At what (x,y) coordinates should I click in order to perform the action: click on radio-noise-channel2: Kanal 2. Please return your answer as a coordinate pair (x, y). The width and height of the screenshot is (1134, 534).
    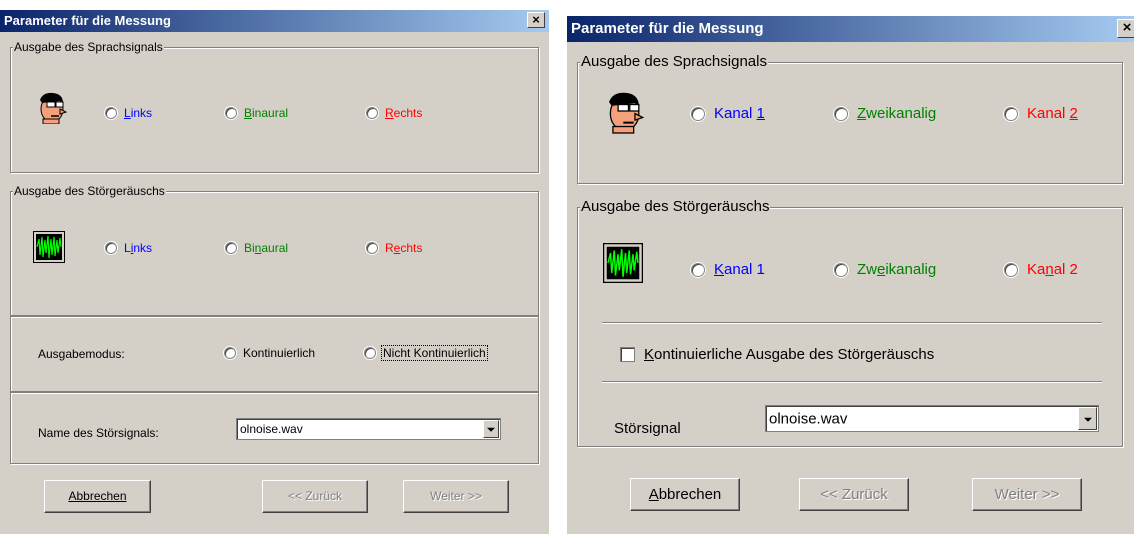
    Looking at the image, I should click on (1041, 269).